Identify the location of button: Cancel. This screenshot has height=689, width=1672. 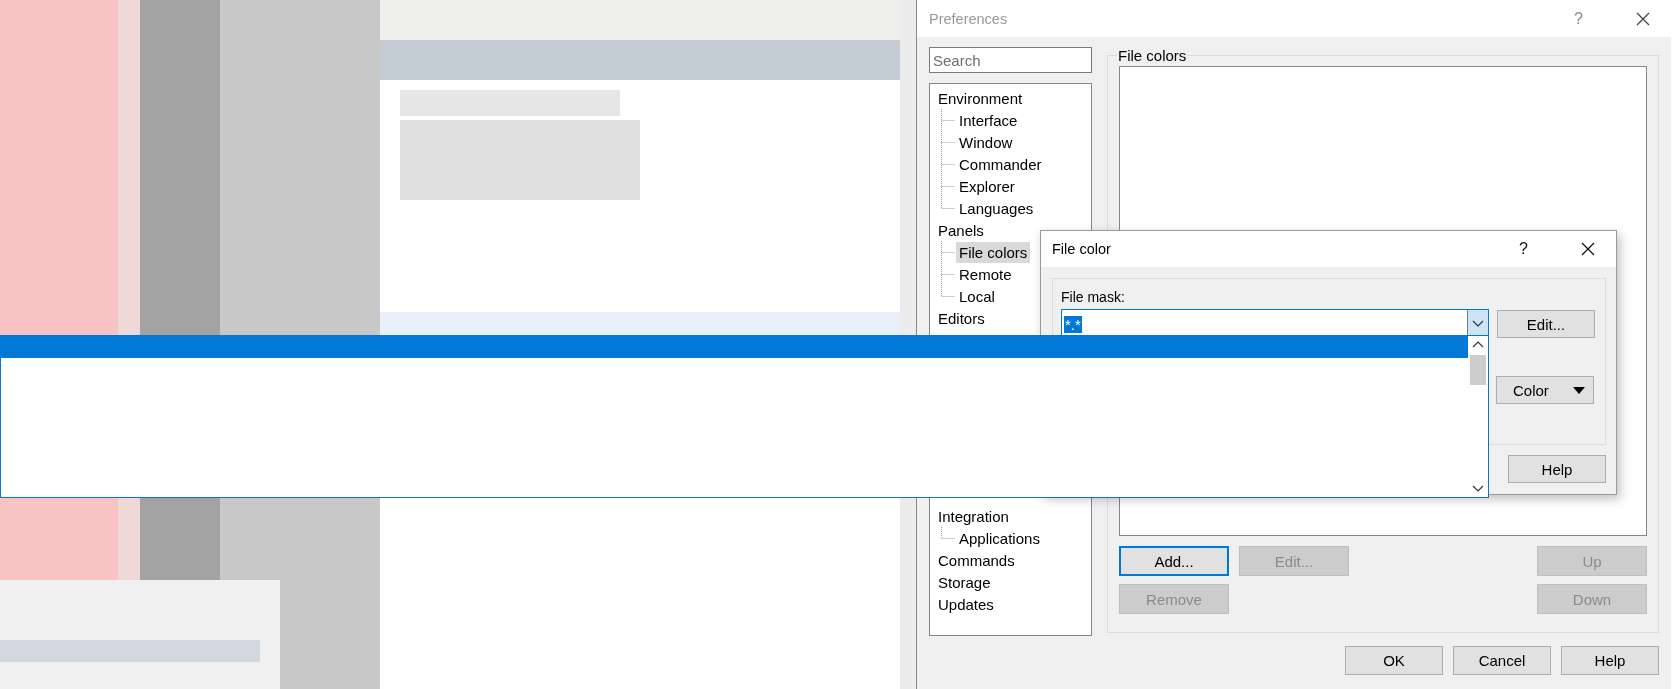
(1502, 660).